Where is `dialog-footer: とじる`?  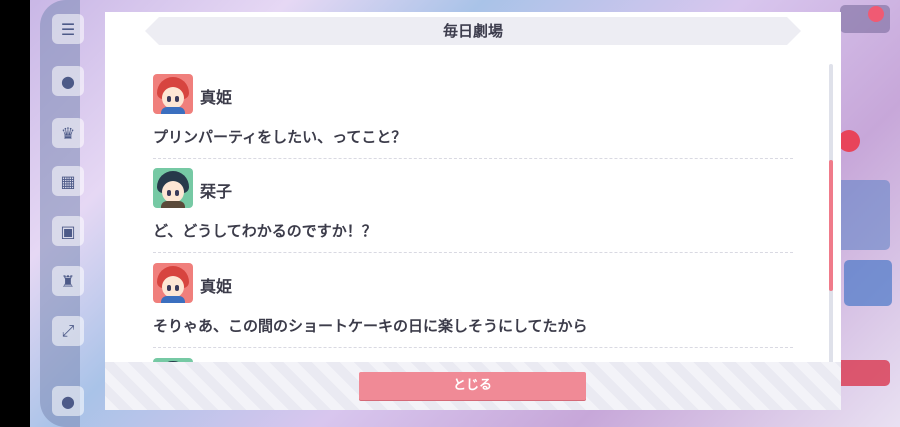 dialog-footer: とじる is located at coordinates (473, 386).